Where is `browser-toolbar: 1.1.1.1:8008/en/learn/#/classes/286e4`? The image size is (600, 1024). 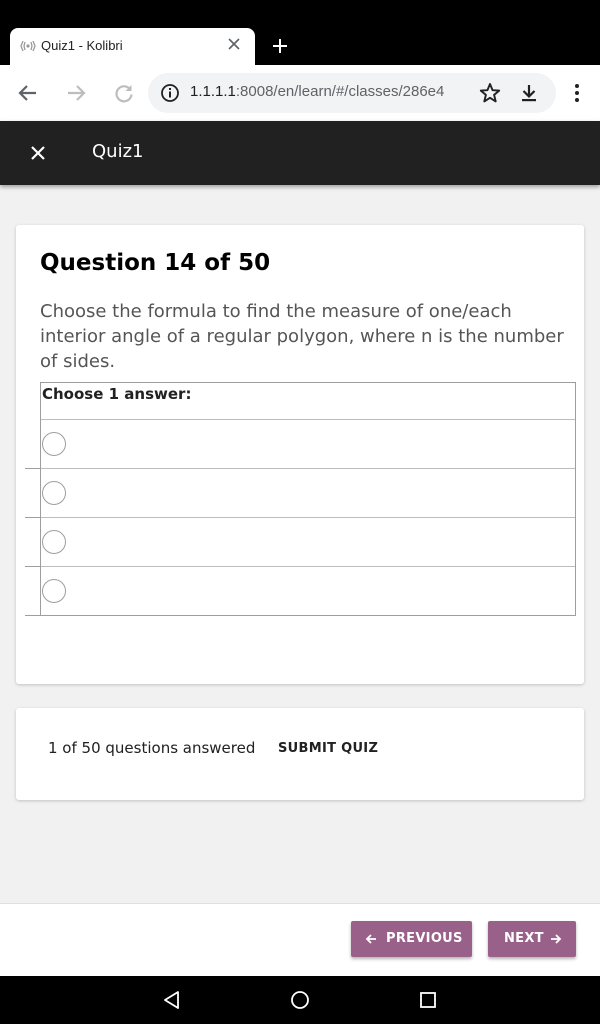 browser-toolbar: 1.1.1.1:8008/en/learn/#/classes/286e4 is located at coordinates (300, 93).